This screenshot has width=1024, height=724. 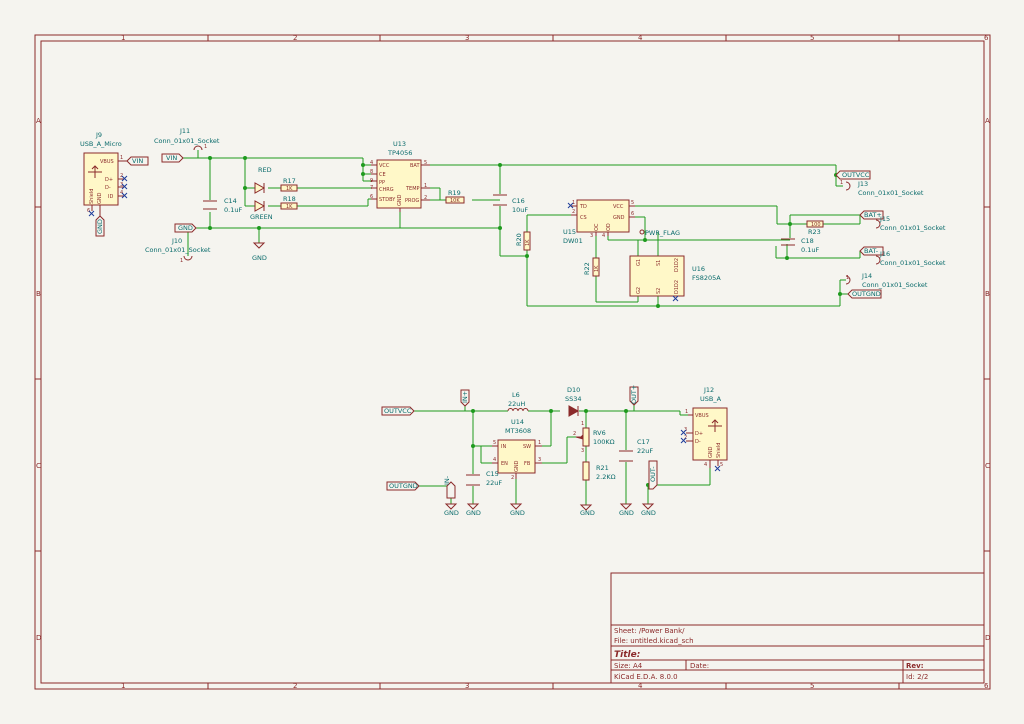 I want to click on u16-value: FS8205A, so click(x=706, y=278).